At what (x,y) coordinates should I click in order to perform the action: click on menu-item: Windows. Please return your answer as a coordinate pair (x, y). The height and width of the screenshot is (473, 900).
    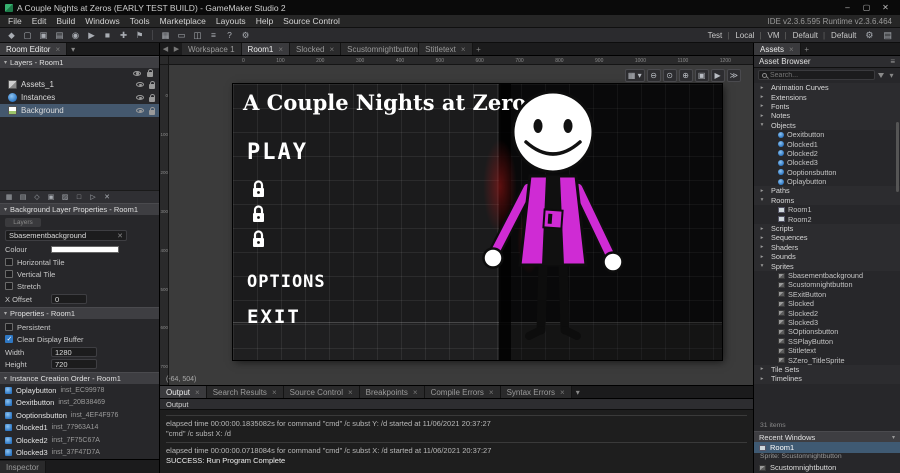
    Looking at the image, I should click on (102, 21).